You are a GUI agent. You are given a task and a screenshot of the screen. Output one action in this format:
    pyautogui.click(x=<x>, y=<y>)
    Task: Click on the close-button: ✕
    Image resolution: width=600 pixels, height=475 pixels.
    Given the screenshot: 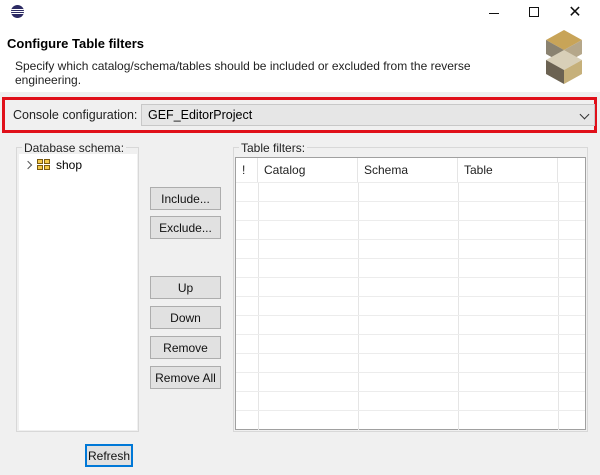 What is the action you would take?
    pyautogui.click(x=575, y=12)
    